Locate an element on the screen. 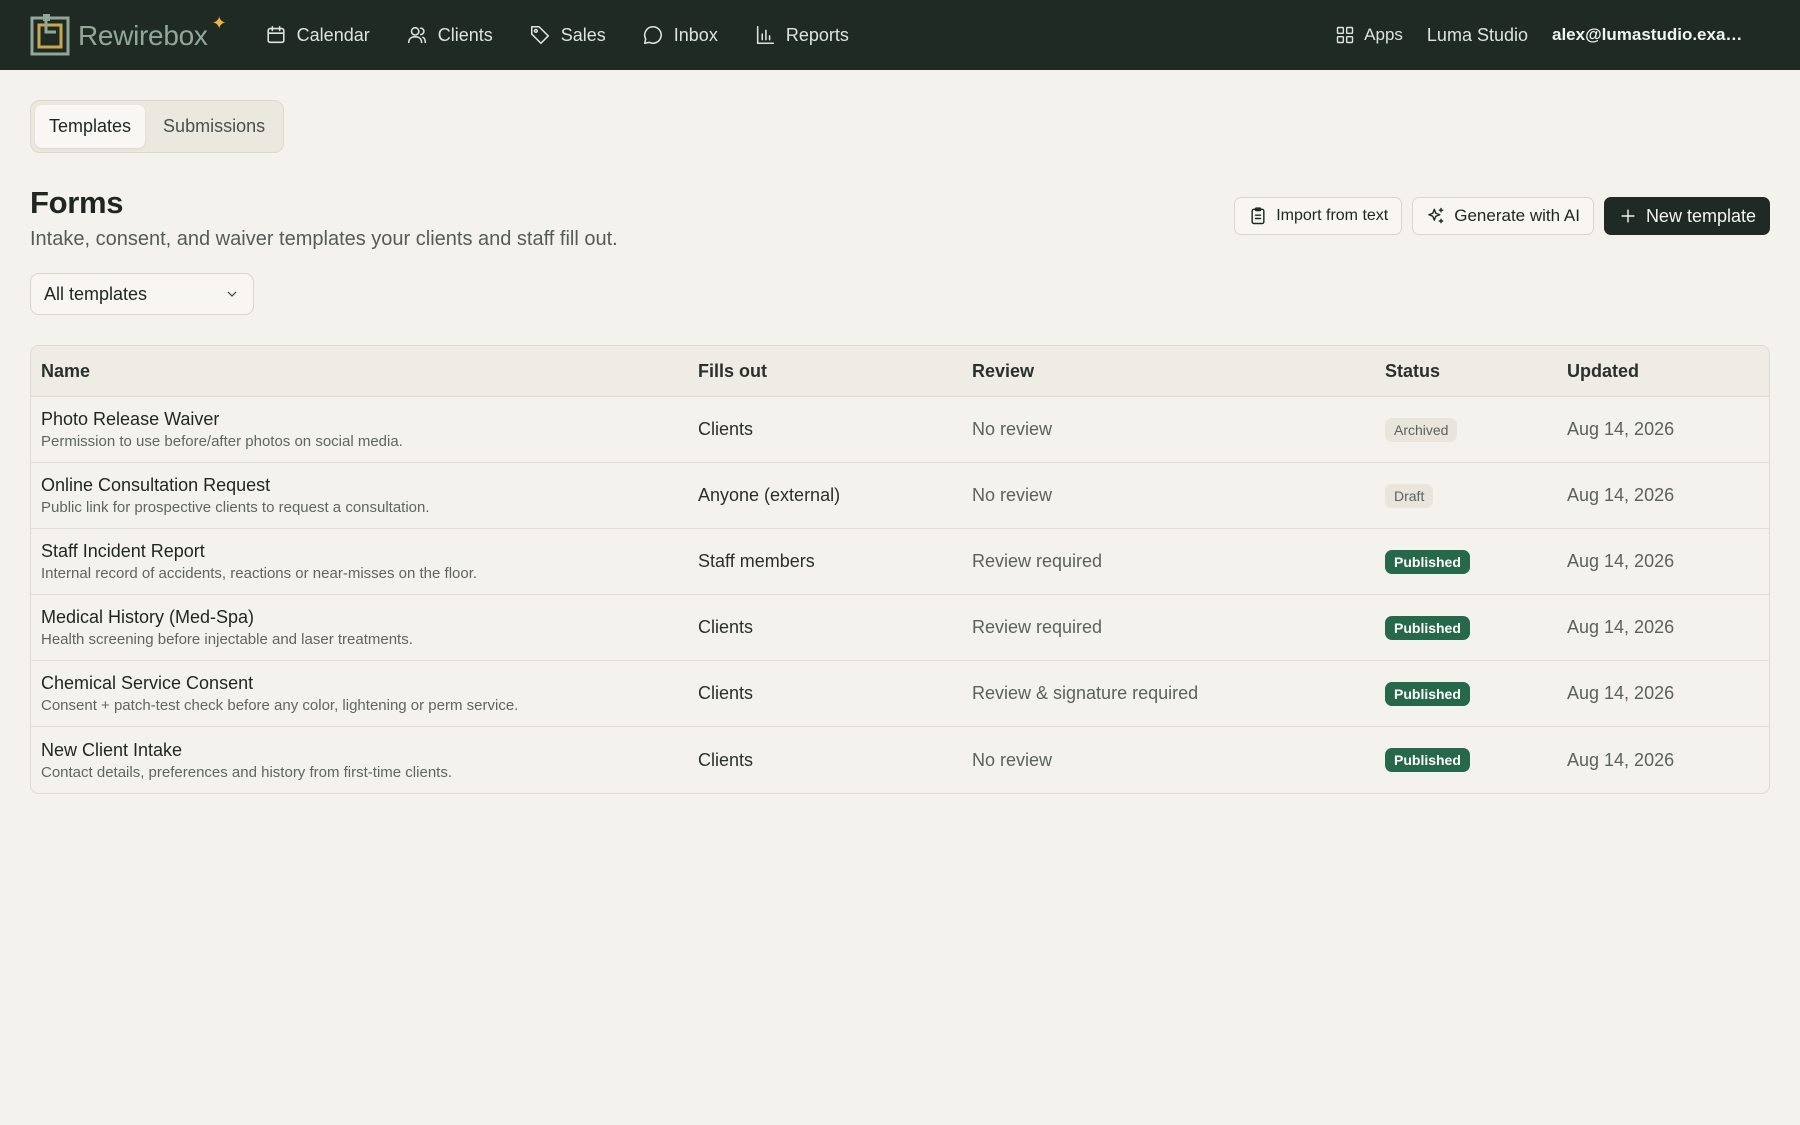 This screenshot has height=1125, width=1800. status-cell: Archived is located at coordinates (1466, 429).